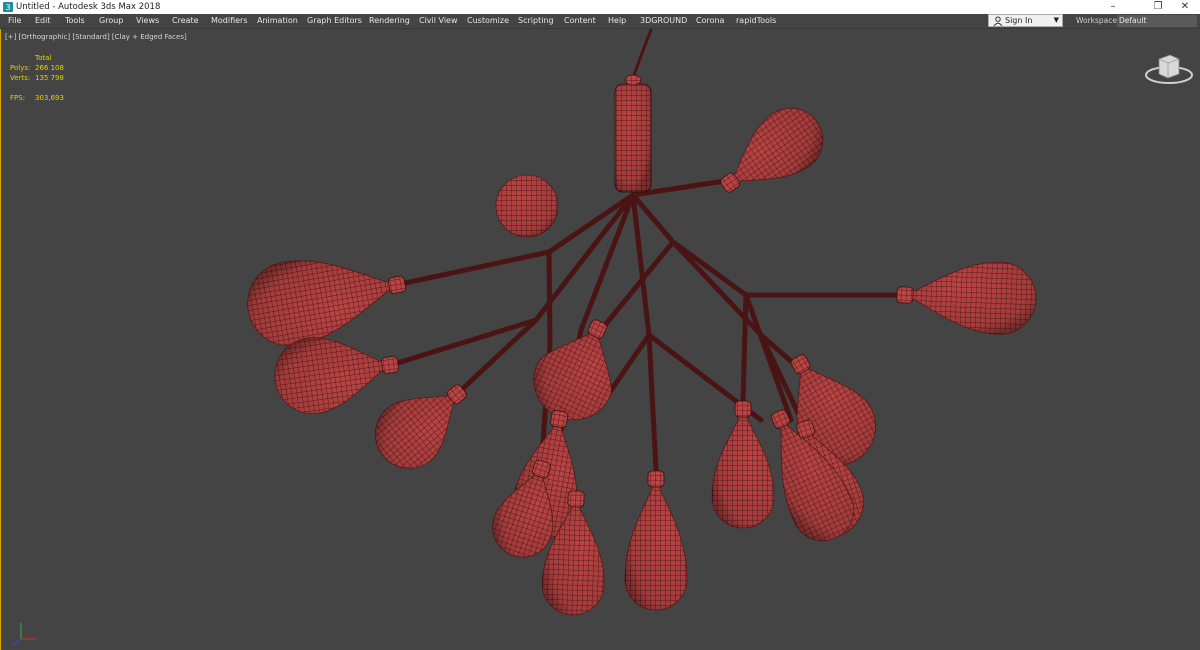 The image size is (1200, 650). I want to click on hanging-cable, so click(642, 54).